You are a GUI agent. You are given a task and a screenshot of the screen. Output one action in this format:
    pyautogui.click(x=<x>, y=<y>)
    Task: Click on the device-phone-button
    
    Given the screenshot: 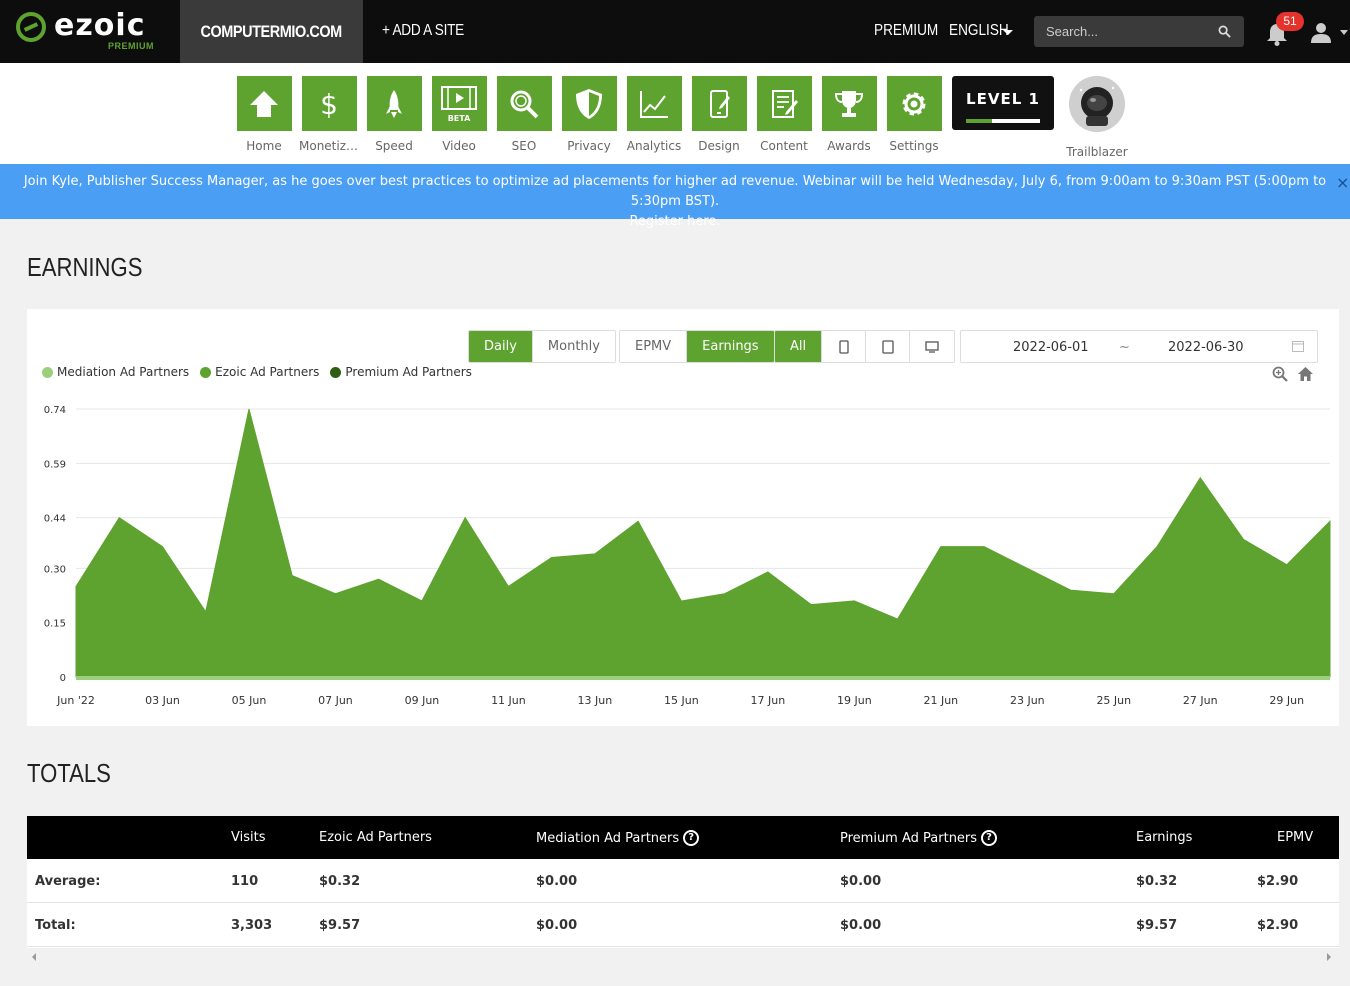 What is the action you would take?
    pyautogui.click(x=844, y=346)
    